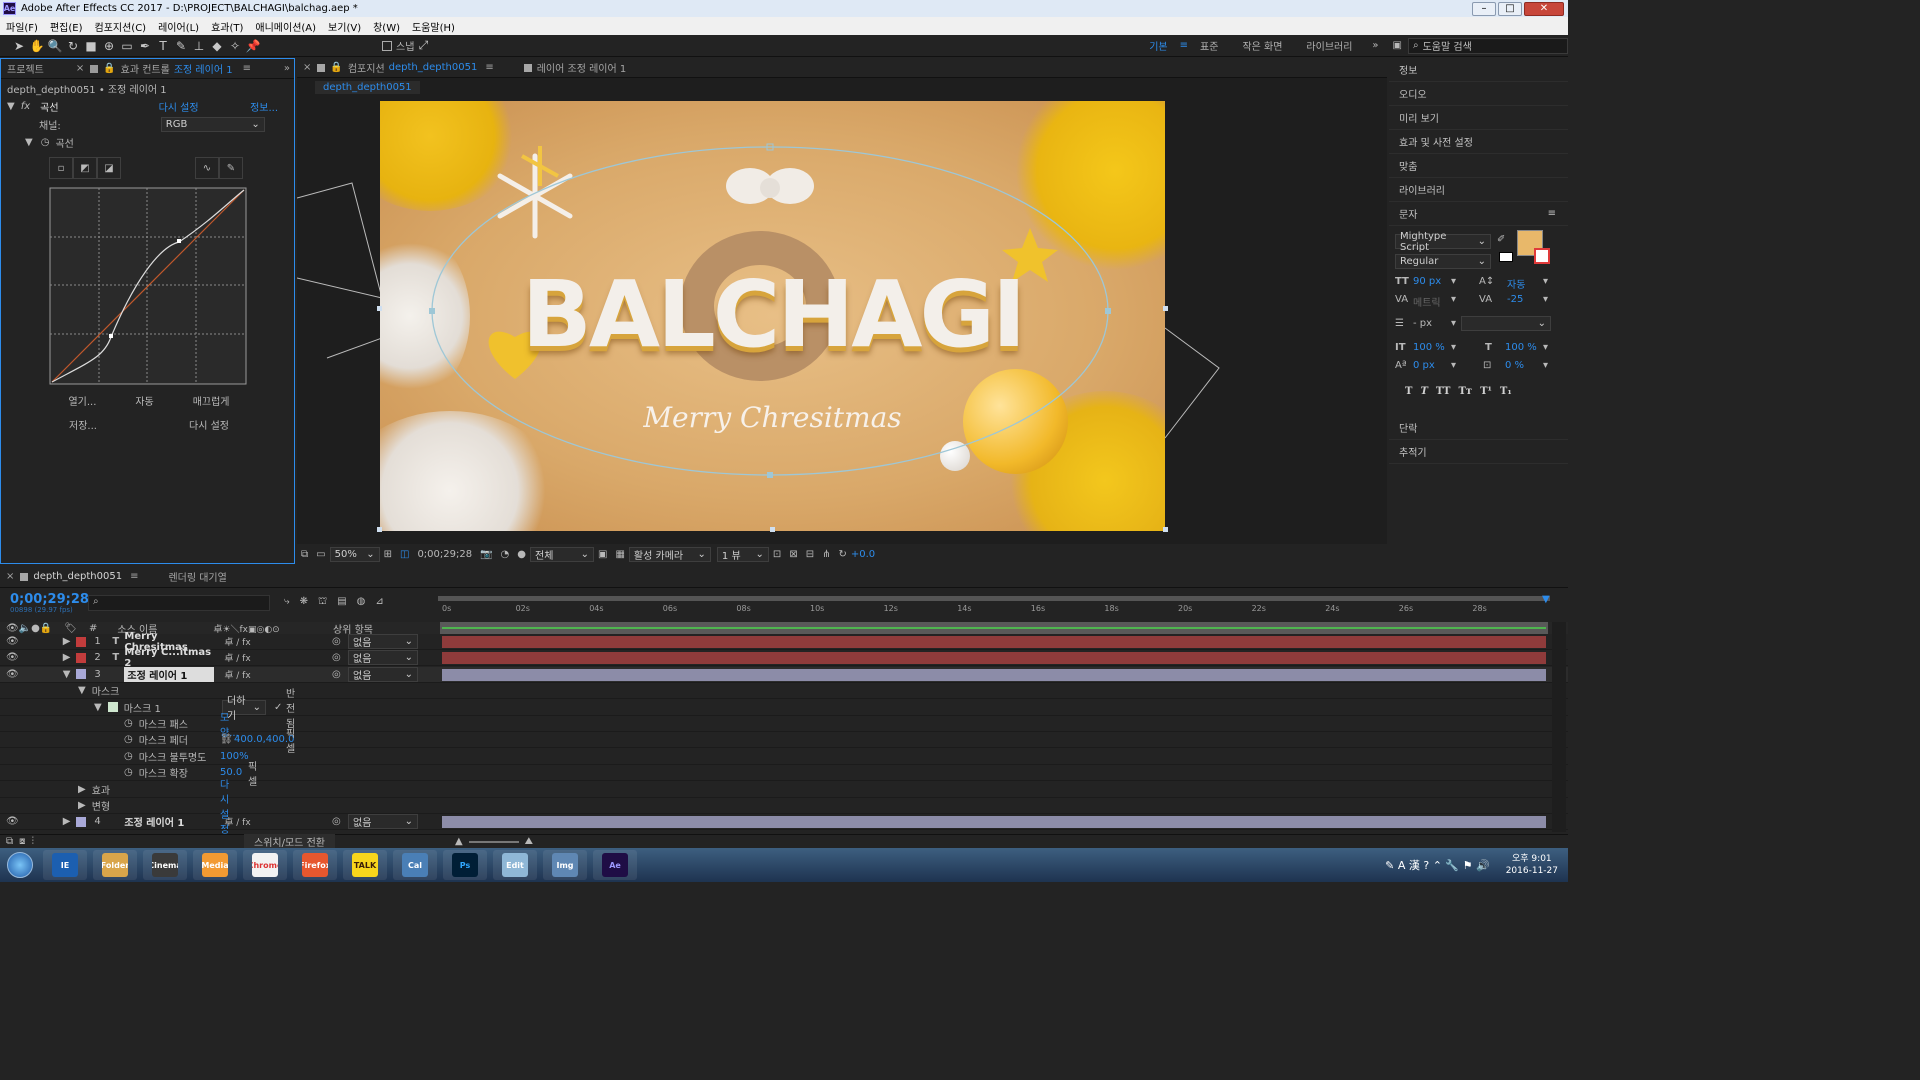  I want to click on tray-icons: ✎ A 漢 ? ⌃ 🔧 ⚑ 🔊, so click(1437, 865).